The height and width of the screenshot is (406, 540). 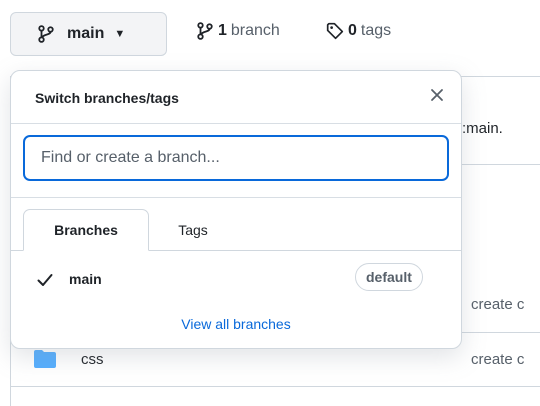 What do you see at coordinates (482, 128) in the screenshot?
I see `fork-status-text: :main.` at bounding box center [482, 128].